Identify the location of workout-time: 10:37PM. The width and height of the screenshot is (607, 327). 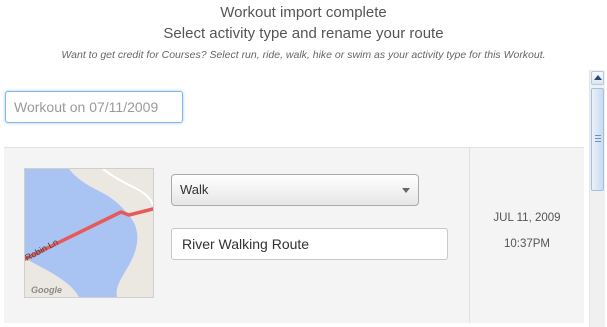
(527, 244).